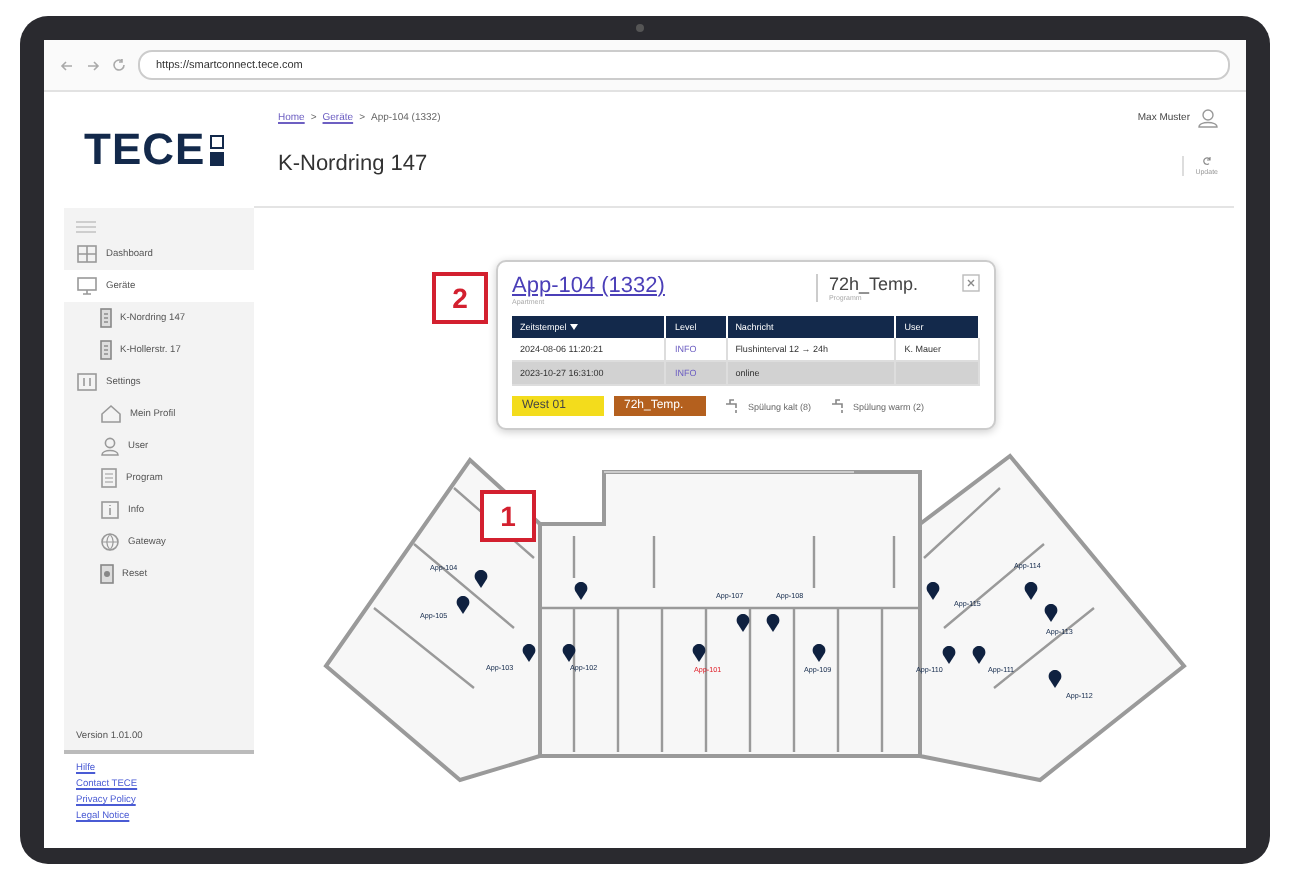 The height and width of the screenshot is (878, 1290). I want to click on settings-icon, so click(87, 382).